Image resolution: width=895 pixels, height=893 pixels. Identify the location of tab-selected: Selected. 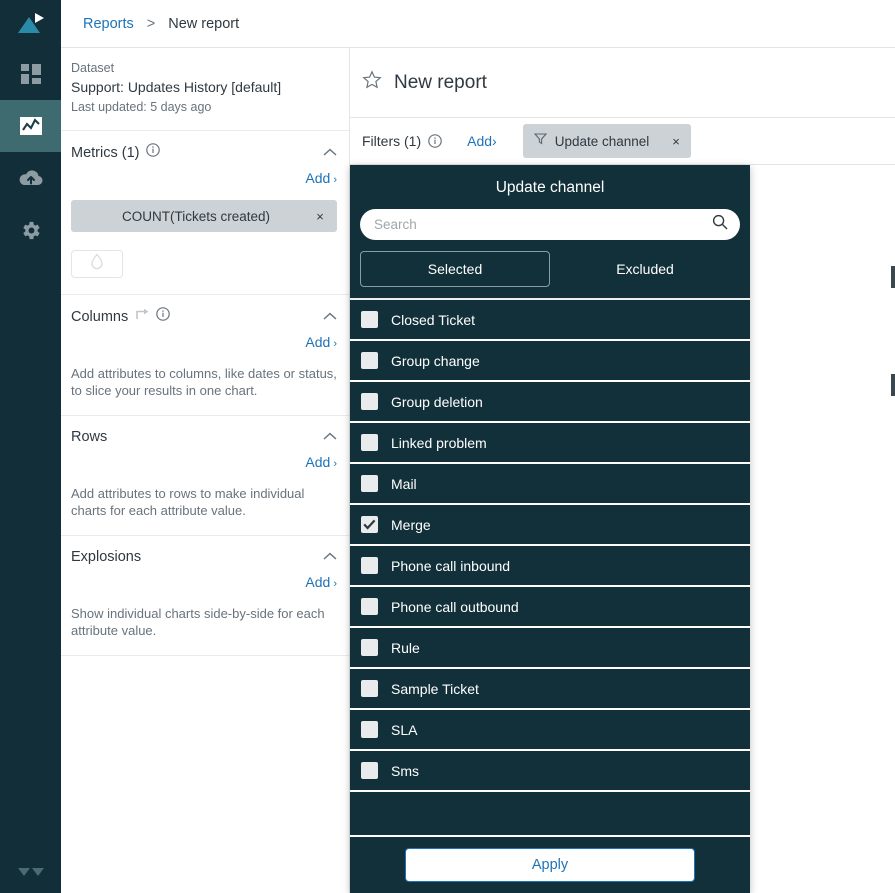
(455, 269).